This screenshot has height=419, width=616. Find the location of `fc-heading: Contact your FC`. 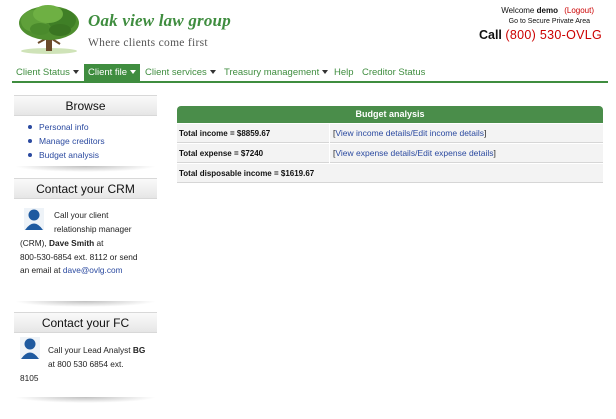

fc-heading: Contact your FC is located at coordinates (85, 322).